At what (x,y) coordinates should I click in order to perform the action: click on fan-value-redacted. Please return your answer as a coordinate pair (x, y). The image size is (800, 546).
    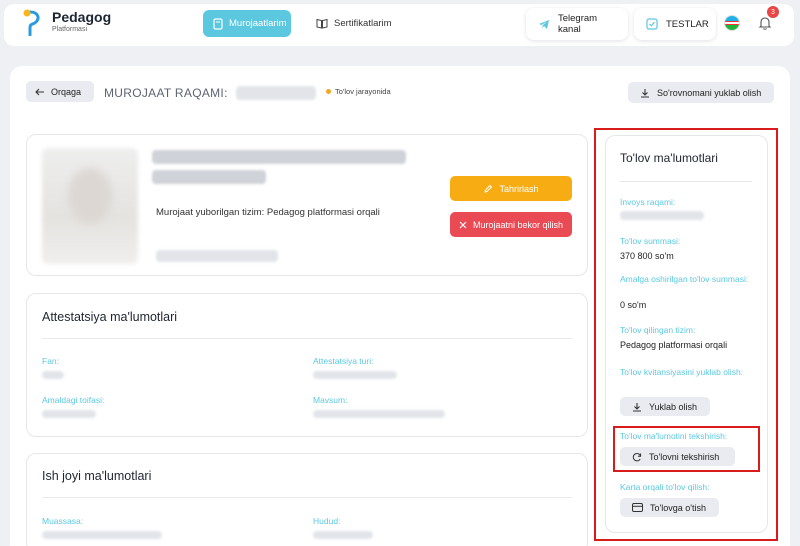
    Looking at the image, I should click on (53, 375).